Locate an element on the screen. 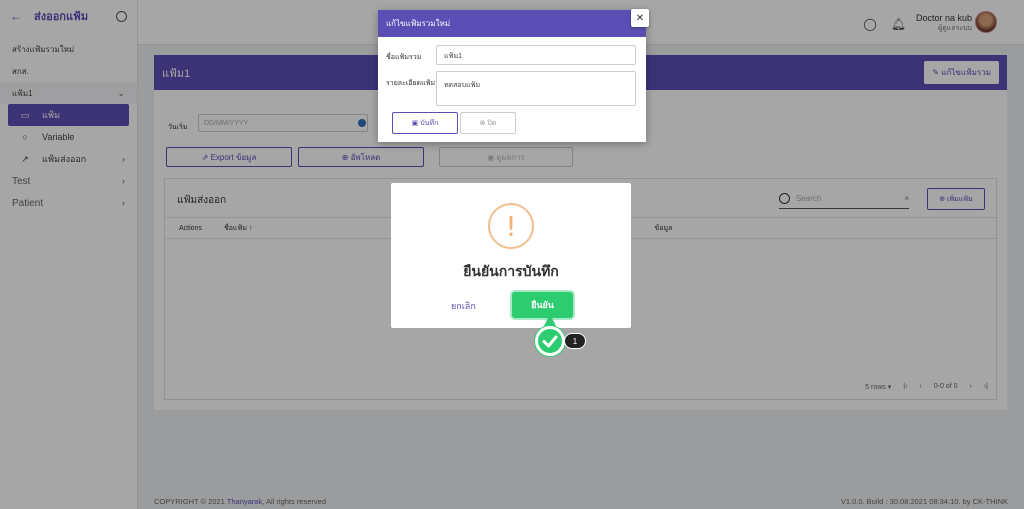 This screenshot has width=1024, height=509. step-pointer is located at coordinates (550, 320).